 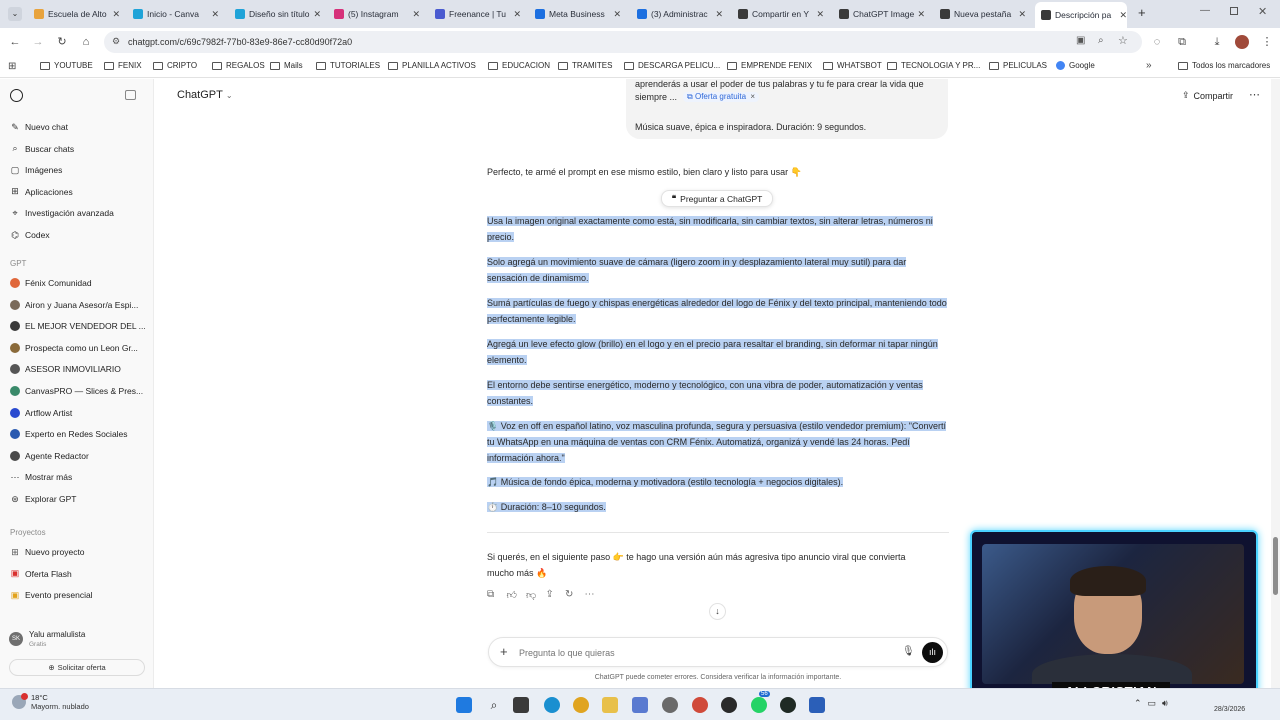 What do you see at coordinates (36, 170) in the screenshot?
I see `sidebar-item-image: ▢ Imágenes` at bounding box center [36, 170].